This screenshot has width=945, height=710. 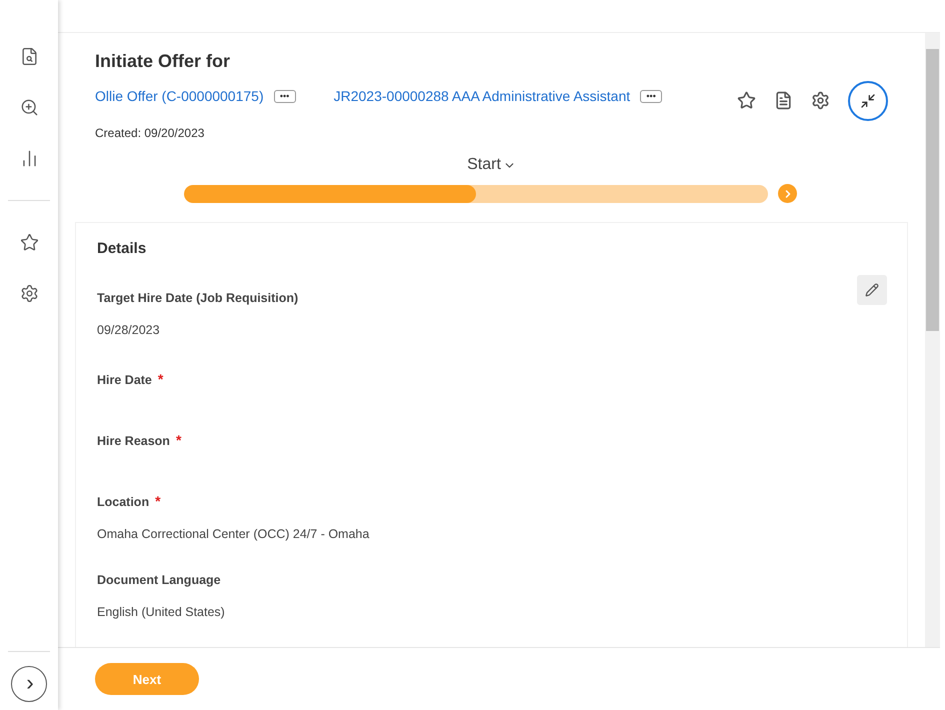 I want to click on pdf-button, so click(x=783, y=100).